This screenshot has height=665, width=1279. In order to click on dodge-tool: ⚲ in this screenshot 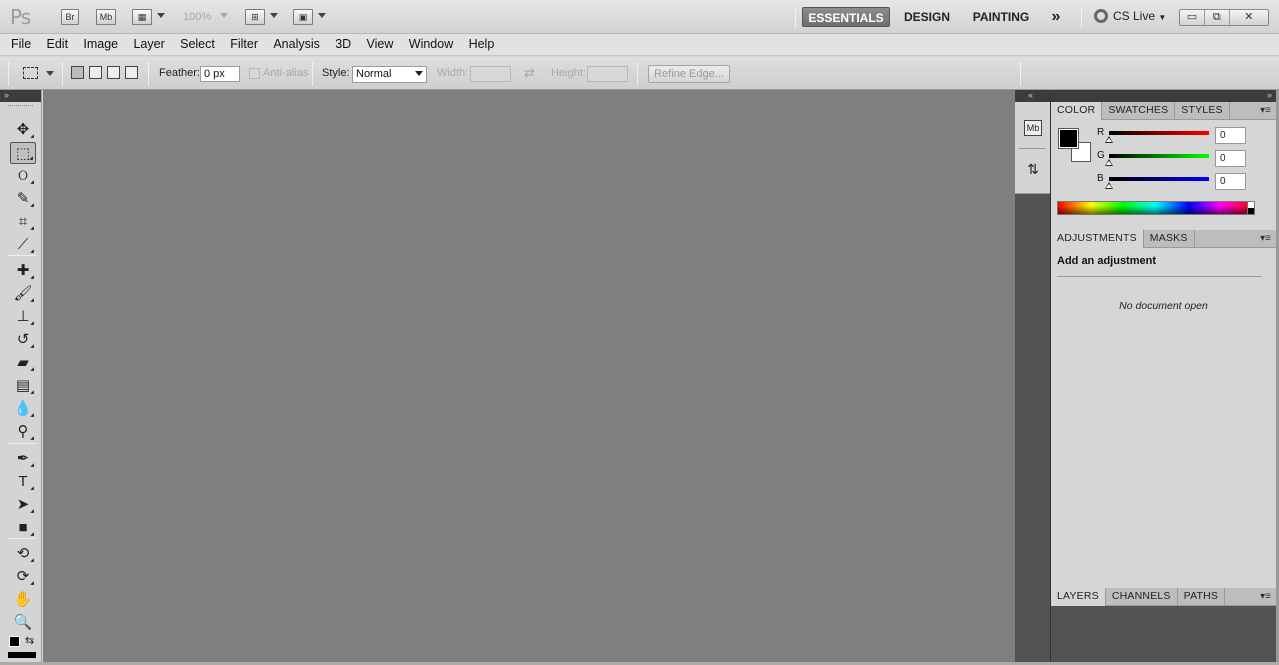, I will do `click(23, 432)`.